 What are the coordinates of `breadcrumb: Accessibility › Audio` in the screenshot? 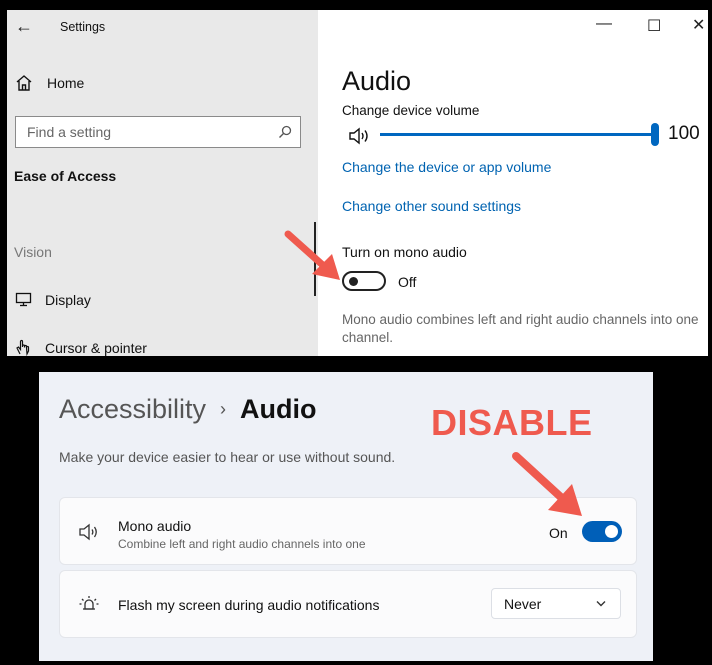 It's located at (188, 409).